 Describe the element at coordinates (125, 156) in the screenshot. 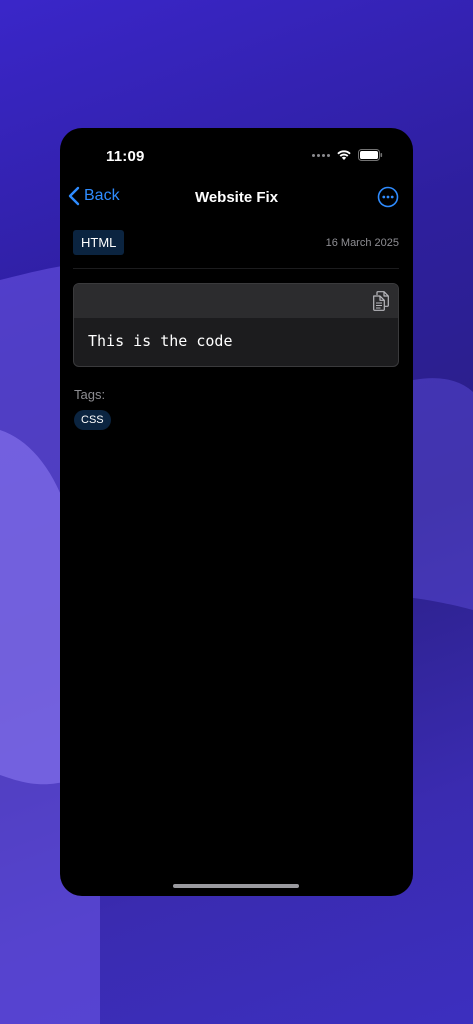

I see `status-time: 11:09` at that location.